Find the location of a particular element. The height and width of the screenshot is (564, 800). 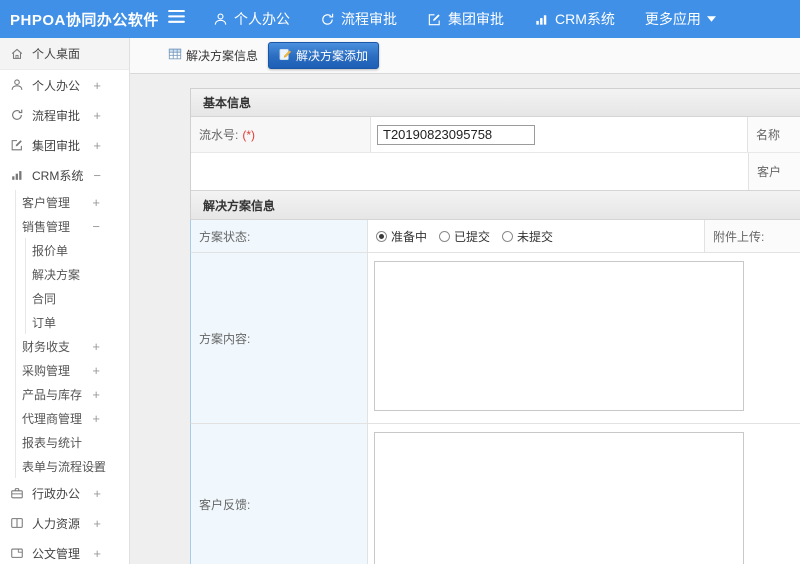

nav-item-more-apps: 更多应用 is located at coordinates (680, 19).